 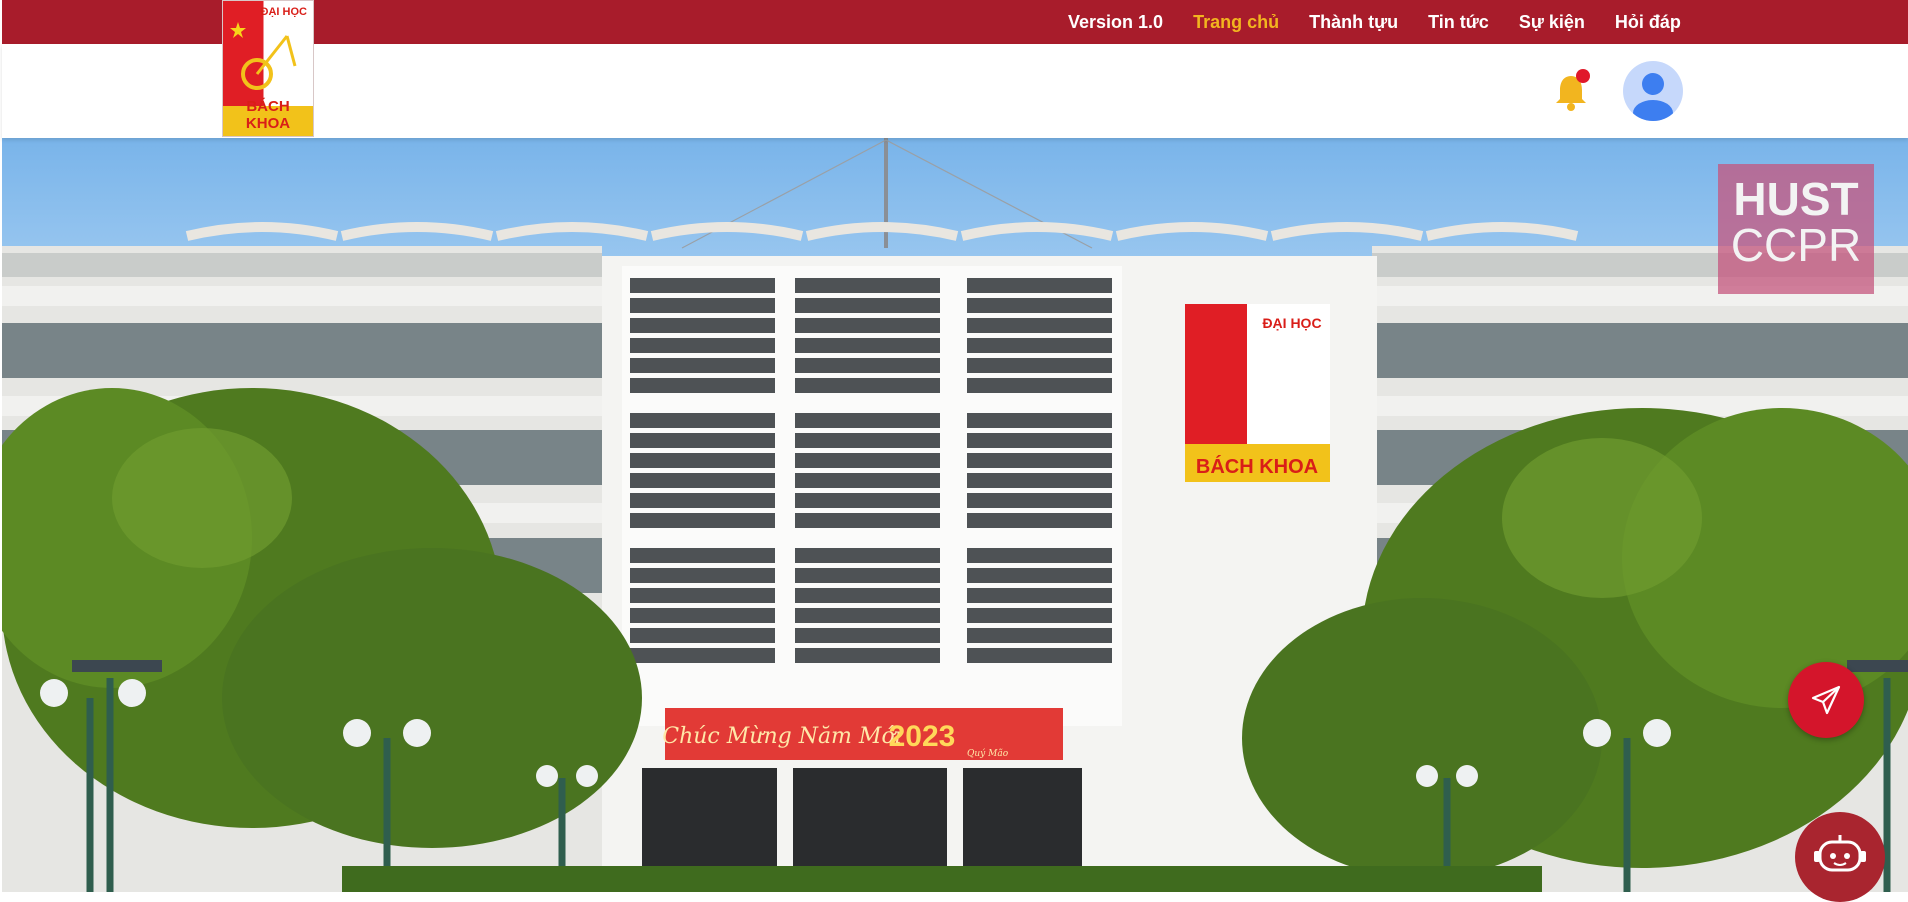 What do you see at coordinates (1583, 76) in the screenshot?
I see `notification-dot` at bounding box center [1583, 76].